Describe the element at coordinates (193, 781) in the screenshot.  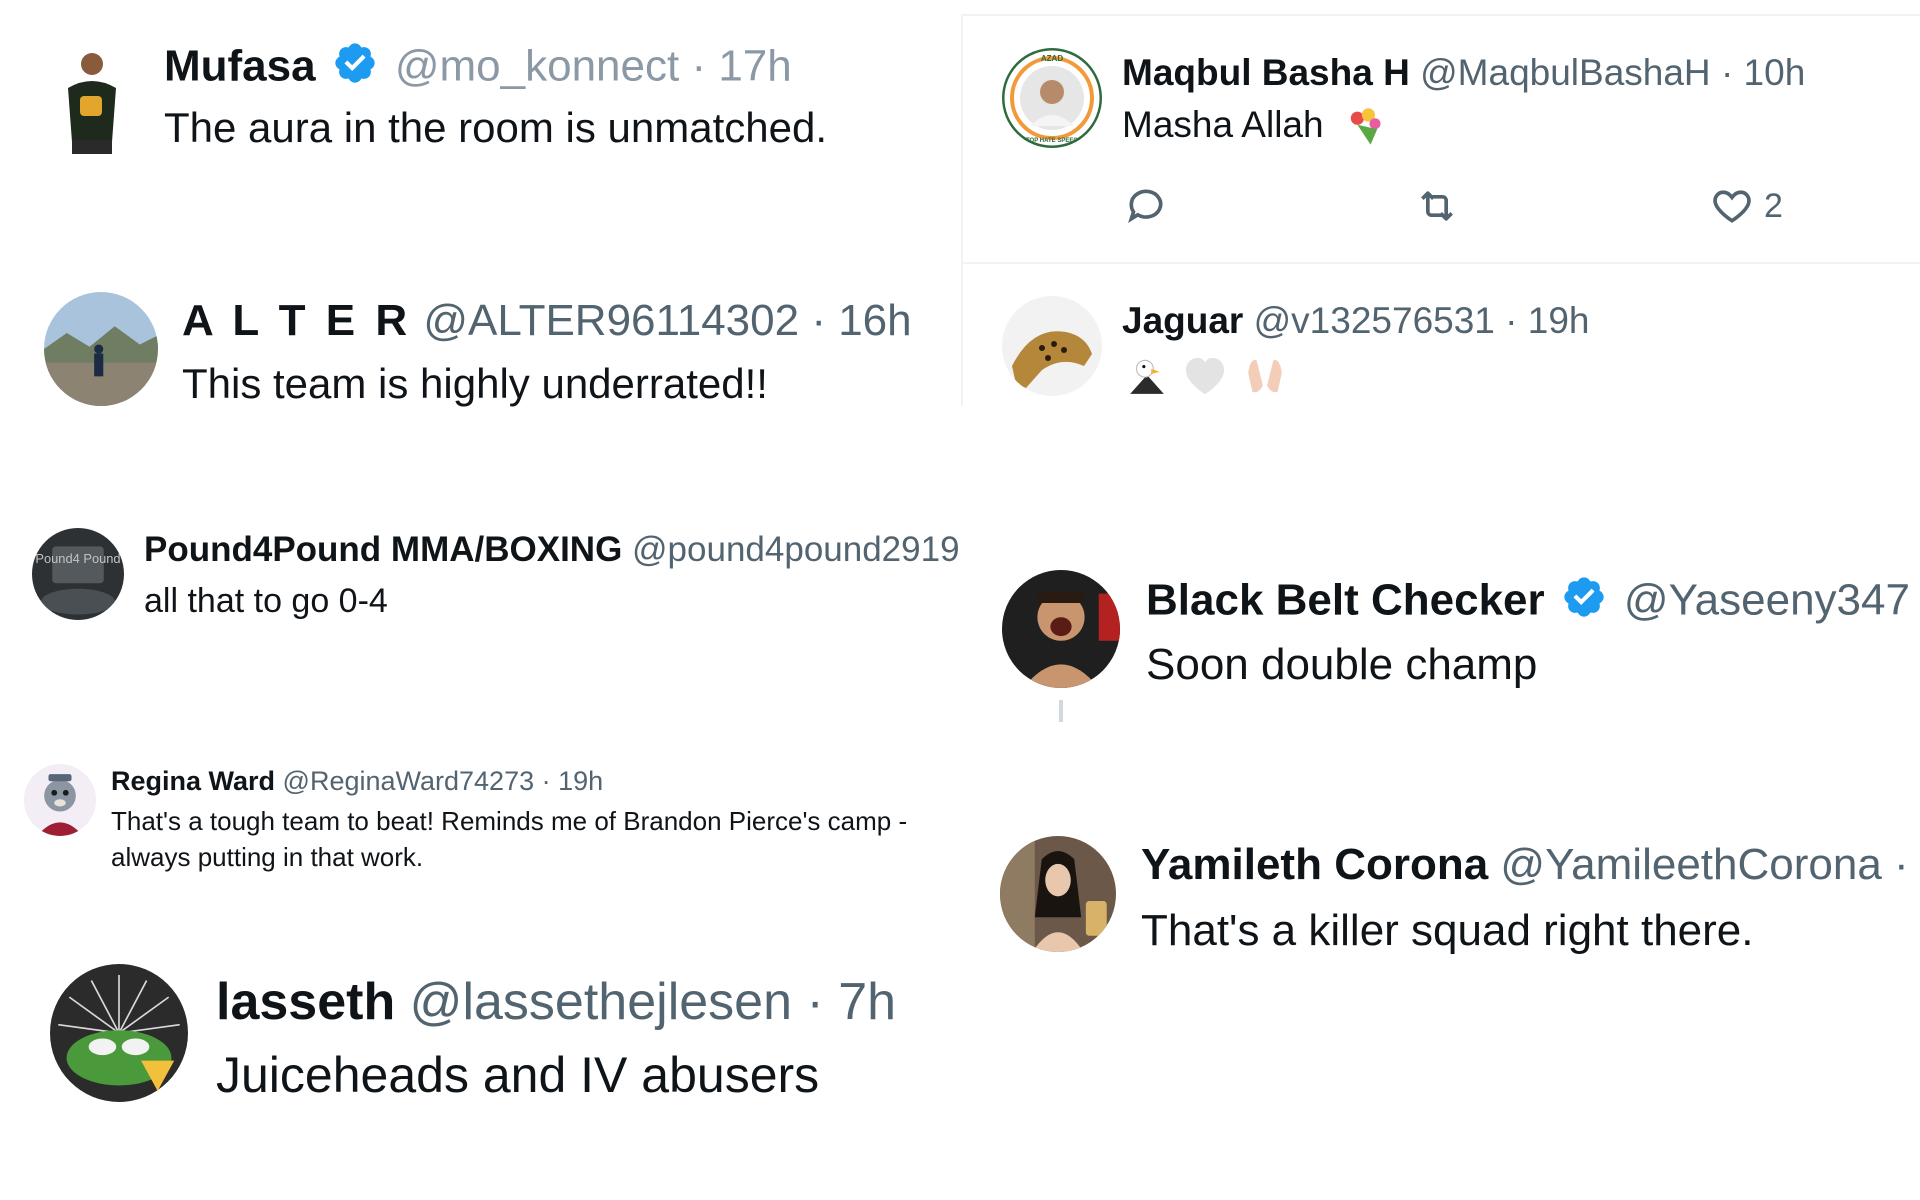
I see `display-name: Regina Ward` at that location.